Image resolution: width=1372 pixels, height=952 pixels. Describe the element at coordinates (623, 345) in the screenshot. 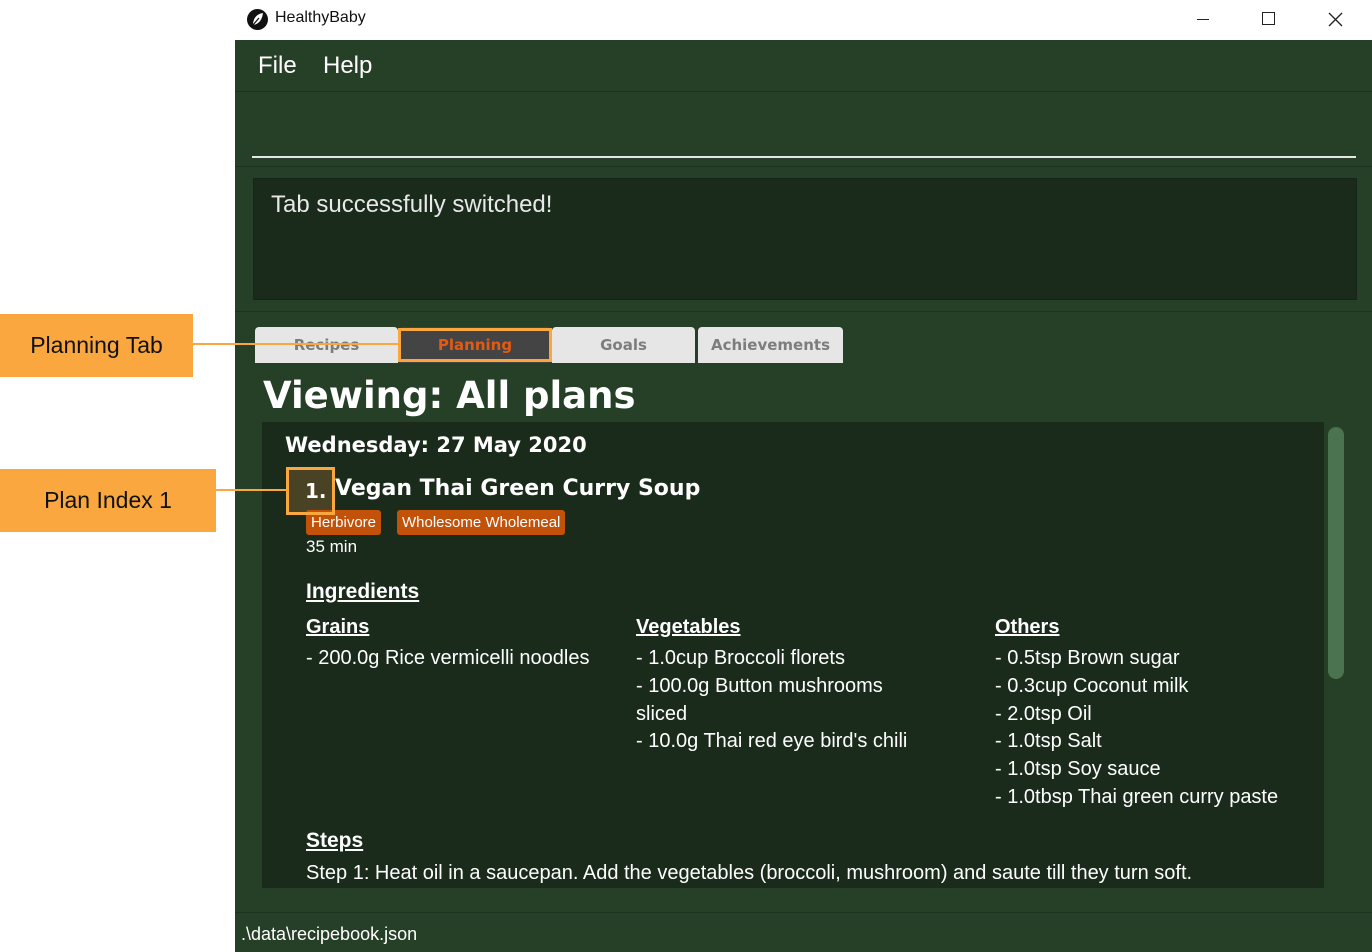

I see `tab-goals: Goals` at that location.